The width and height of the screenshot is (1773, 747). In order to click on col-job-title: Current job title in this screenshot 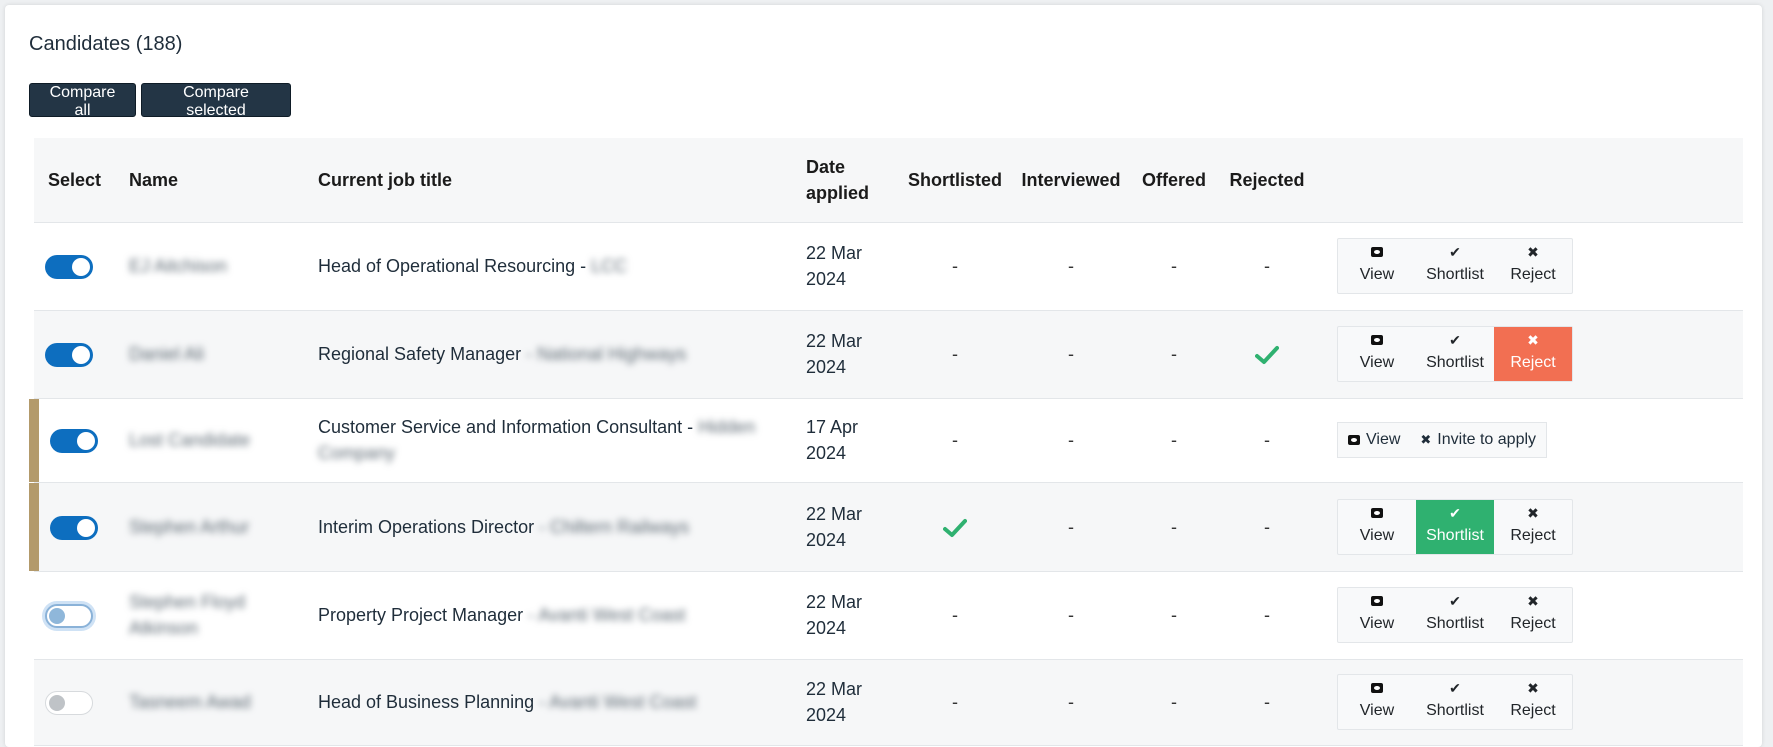, I will do `click(548, 180)`.